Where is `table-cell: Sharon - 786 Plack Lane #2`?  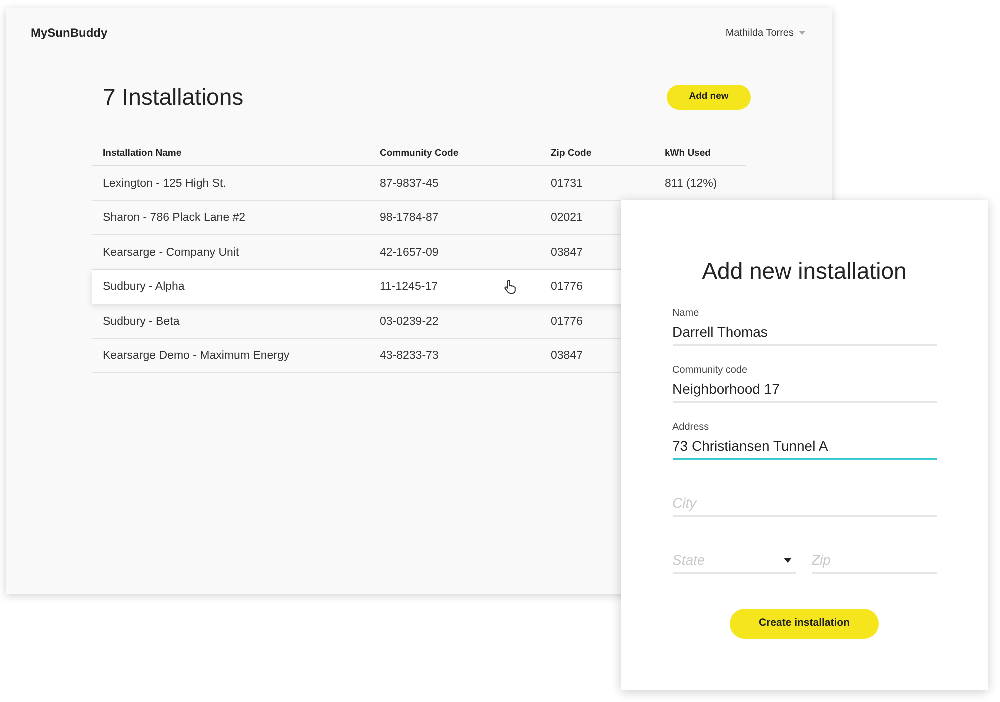 table-cell: Sharon - 786 Plack Lane #2 is located at coordinates (174, 218).